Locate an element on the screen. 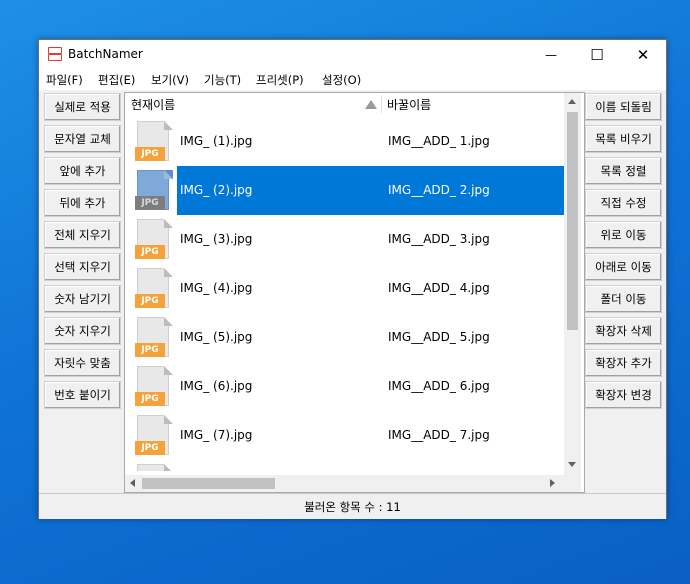 The image size is (690, 584). edit-directly-button: 직접 수정 is located at coordinates (623, 203).